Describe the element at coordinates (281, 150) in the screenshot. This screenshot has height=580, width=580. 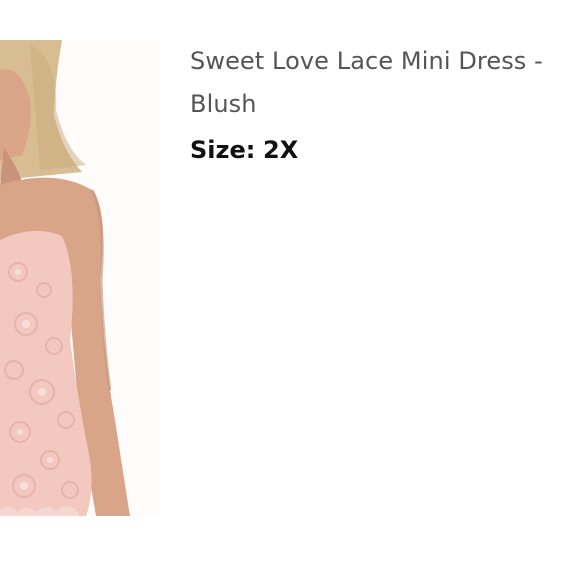
I see `size-value: 2X` at that location.